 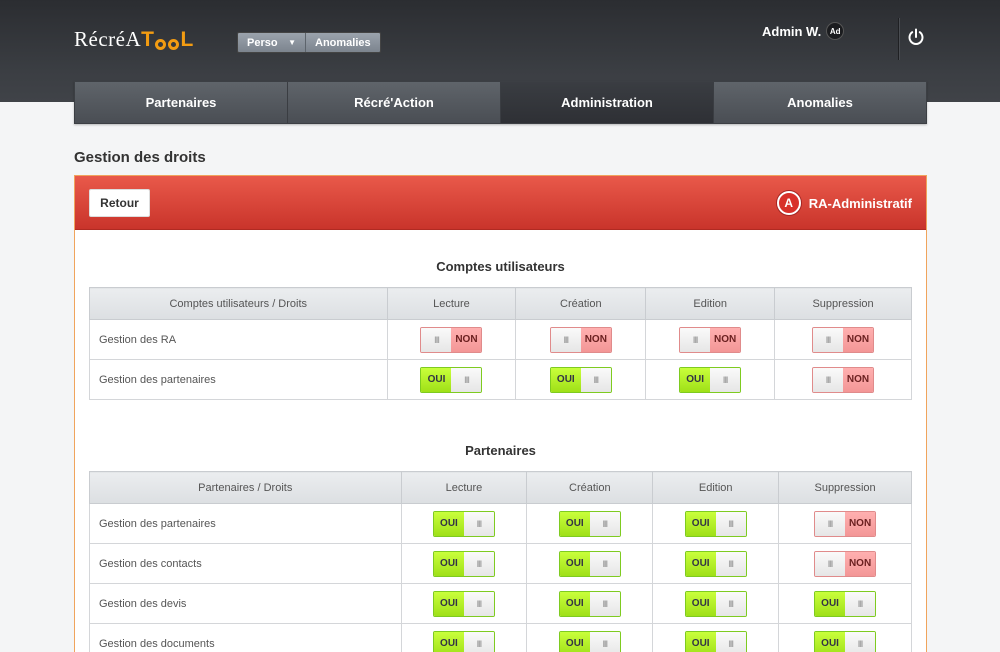 What do you see at coordinates (451, 303) in the screenshot?
I see `column-header: Lecture` at bounding box center [451, 303].